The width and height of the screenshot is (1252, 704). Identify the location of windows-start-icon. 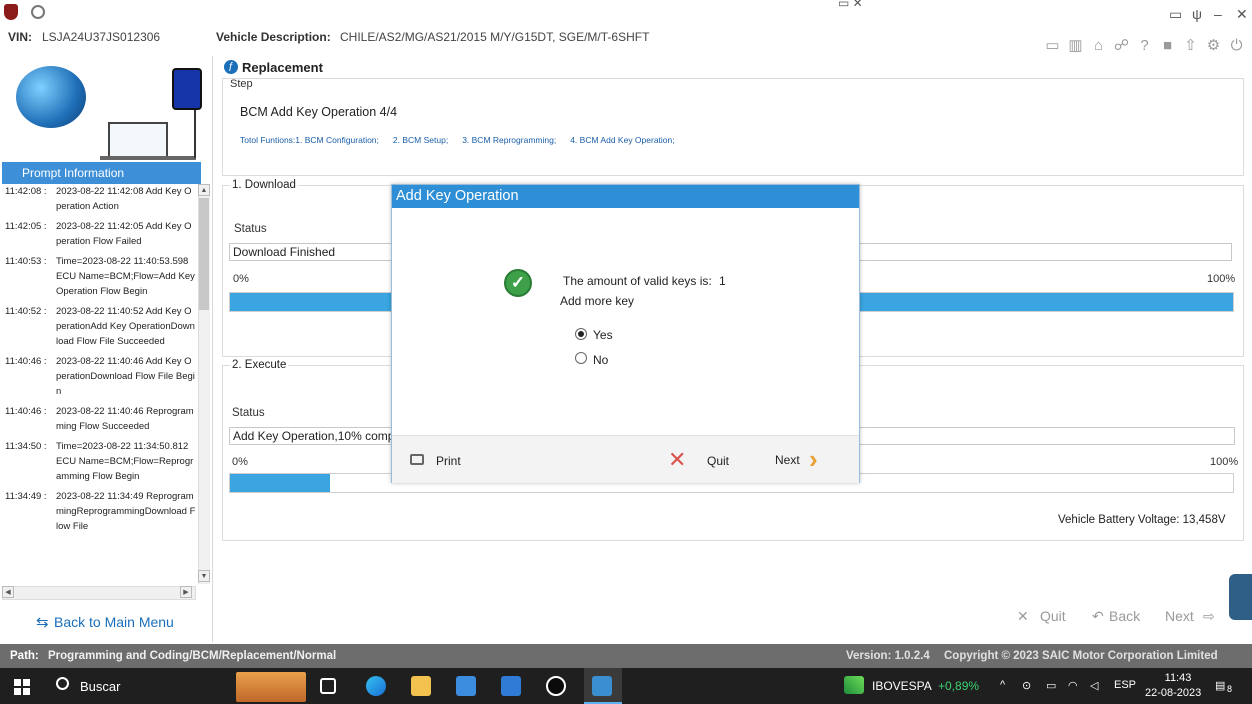
(22, 687).